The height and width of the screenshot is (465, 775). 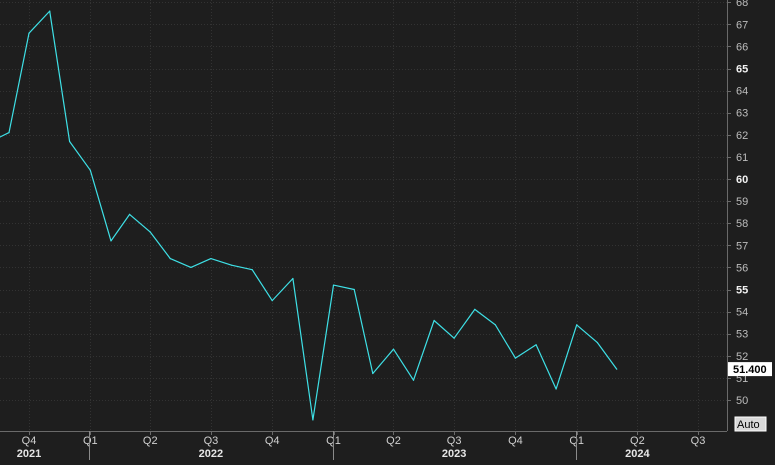 What do you see at coordinates (742, 357) in the screenshot?
I see `y-tick-label: 52` at bounding box center [742, 357].